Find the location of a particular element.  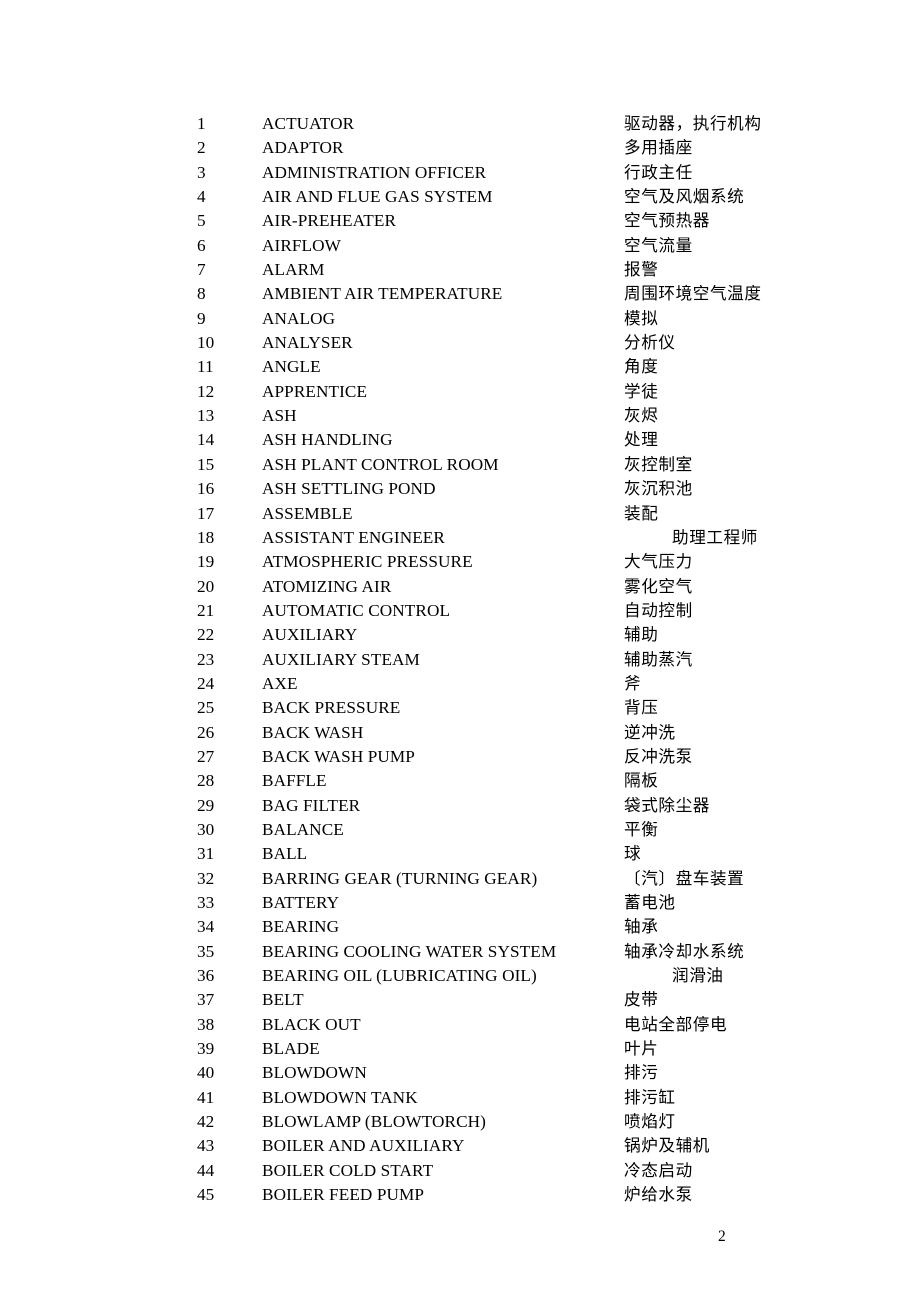

entry-index: 29 is located at coordinates (206, 805).